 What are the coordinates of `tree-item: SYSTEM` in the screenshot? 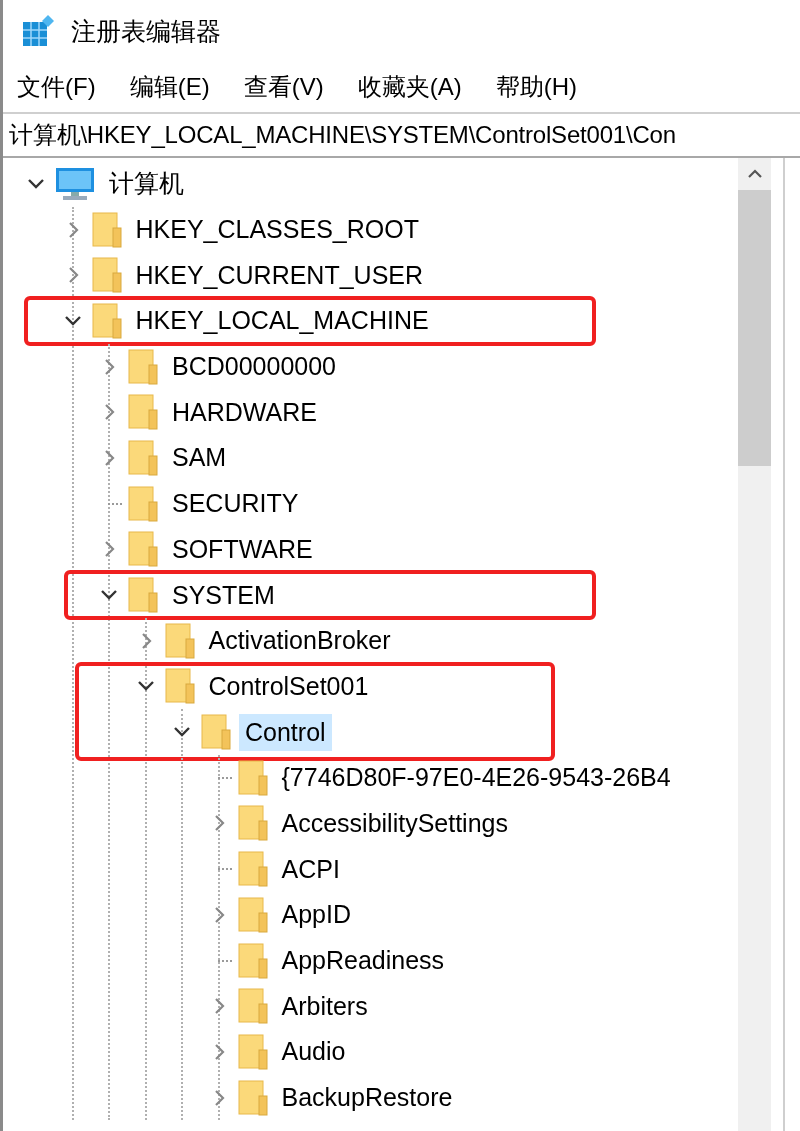 It's located at (223, 595).